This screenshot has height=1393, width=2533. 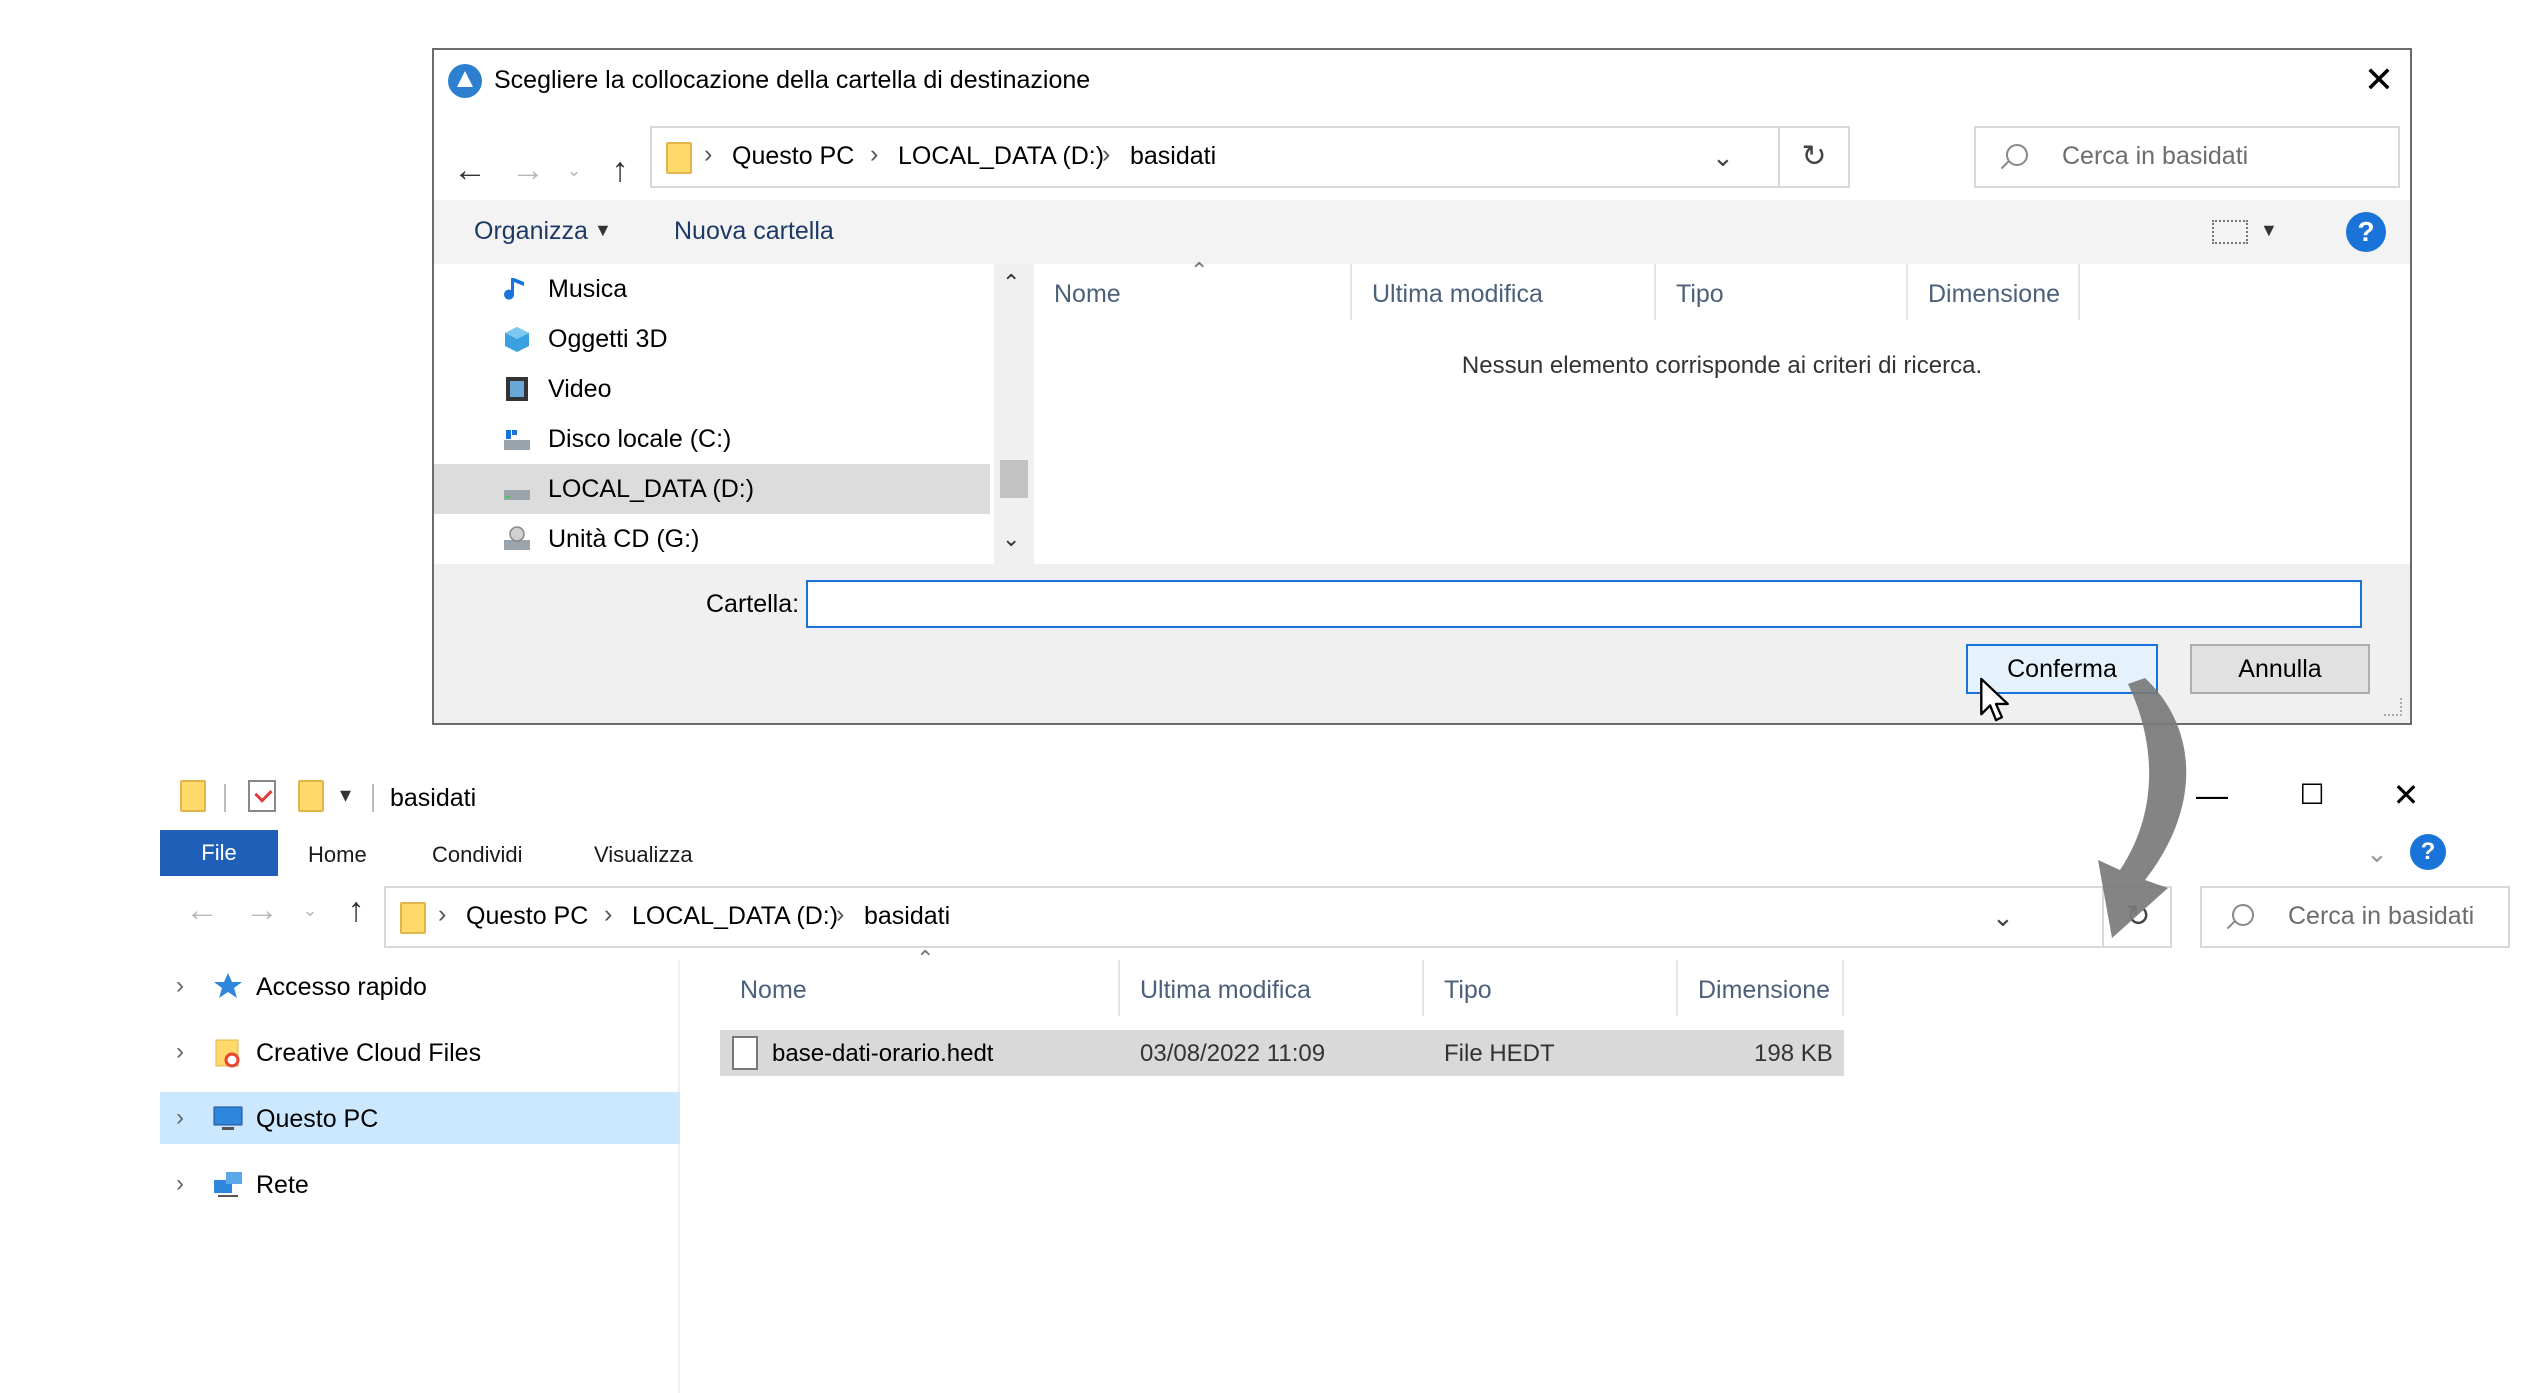 I want to click on network-icon, so click(x=228, y=1184).